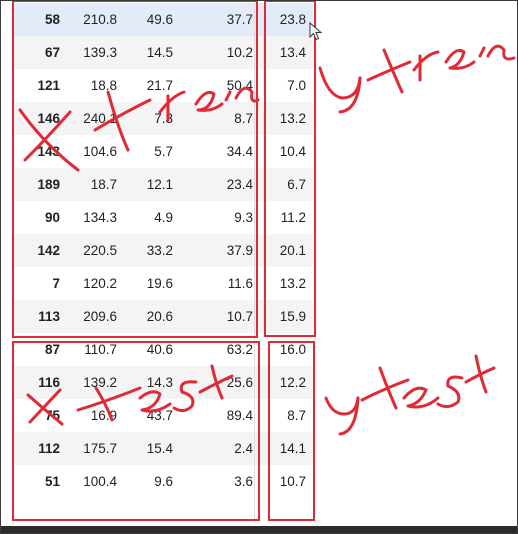 The height and width of the screenshot is (534, 518). I want to click on cell-tv: 210.8, so click(100, 19).